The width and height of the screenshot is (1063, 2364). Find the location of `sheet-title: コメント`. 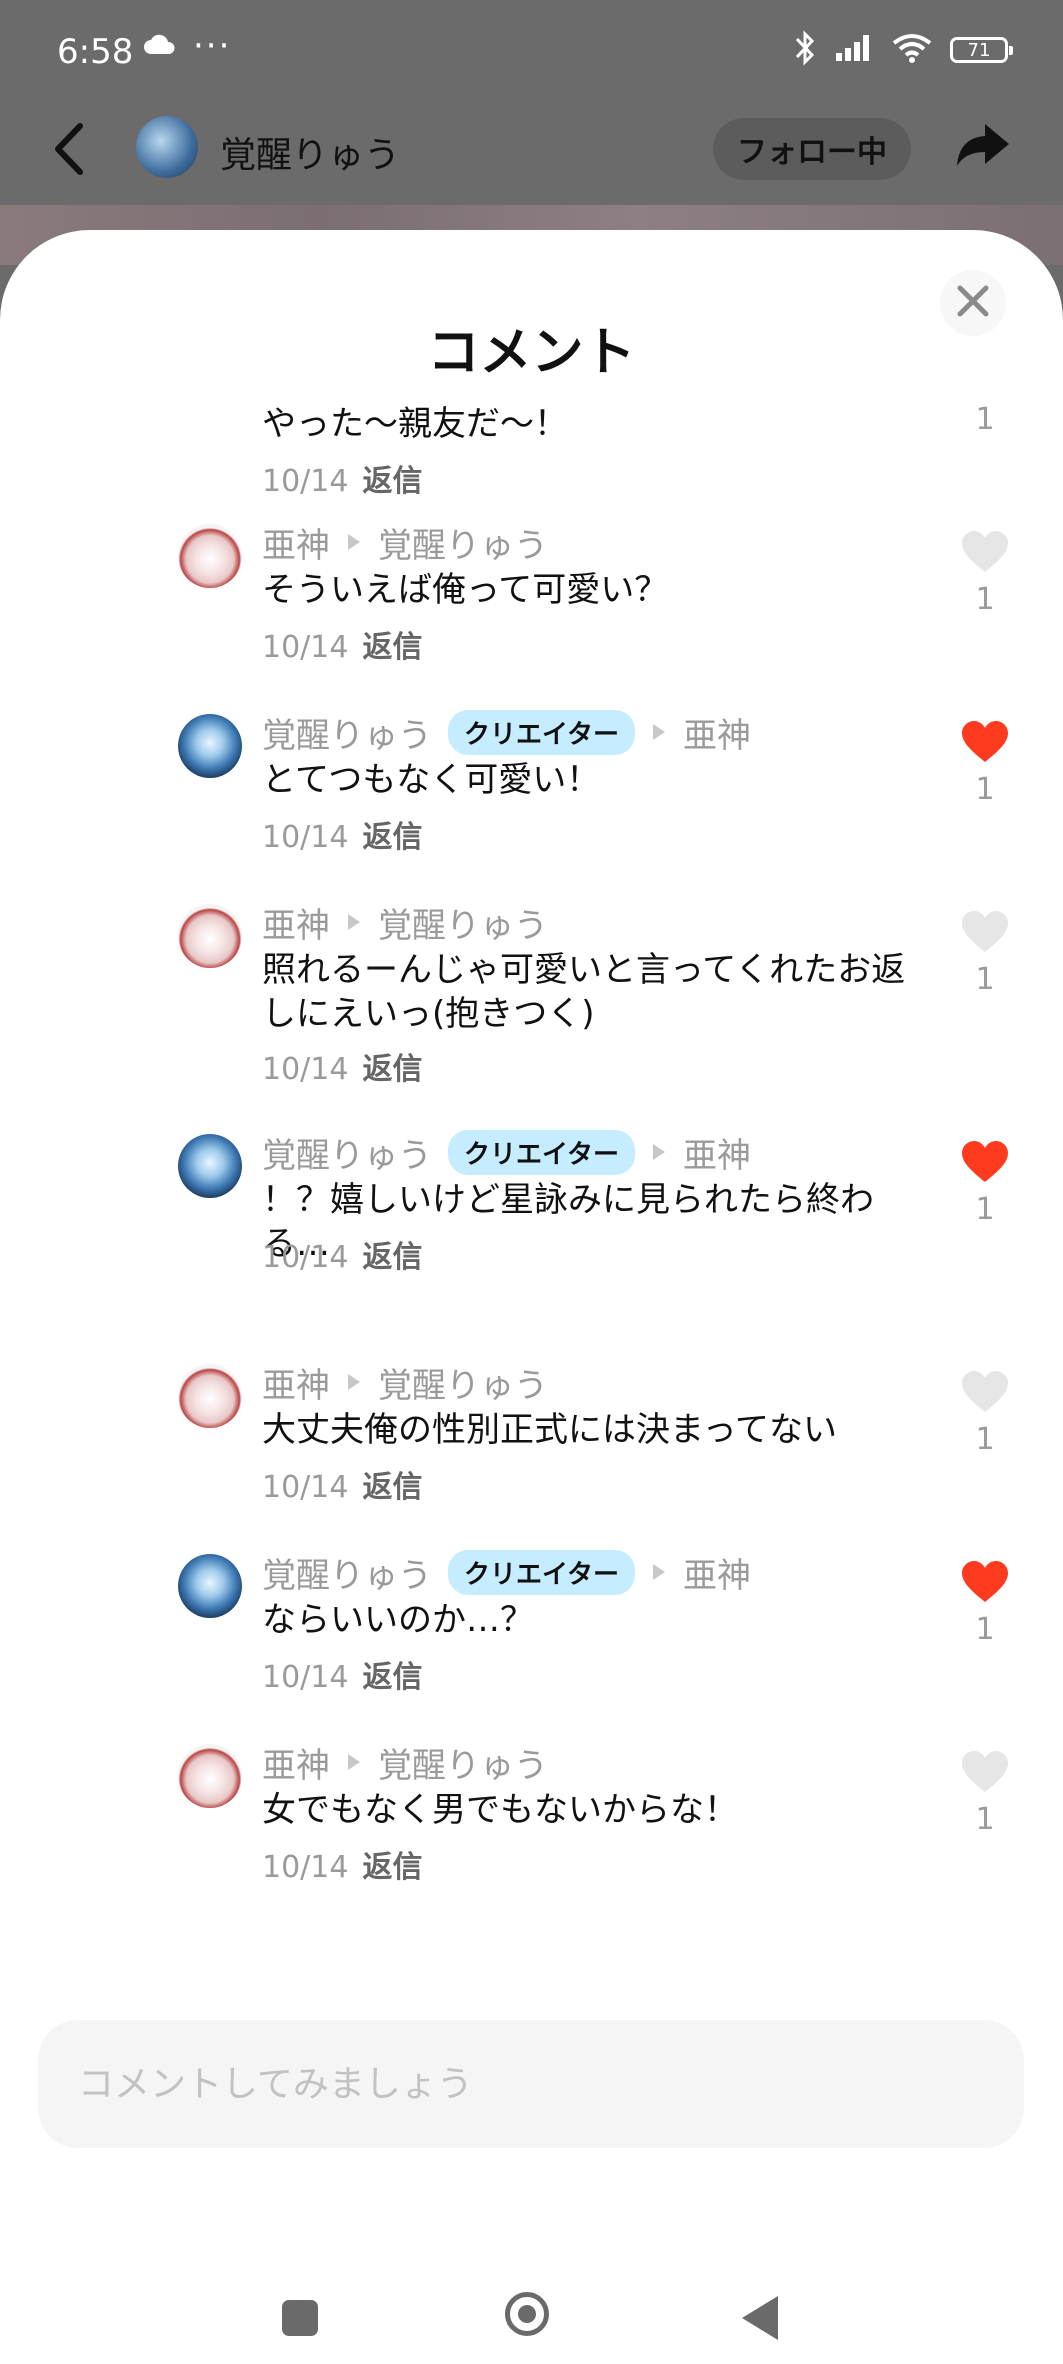

sheet-title: コメント is located at coordinates (531, 353).